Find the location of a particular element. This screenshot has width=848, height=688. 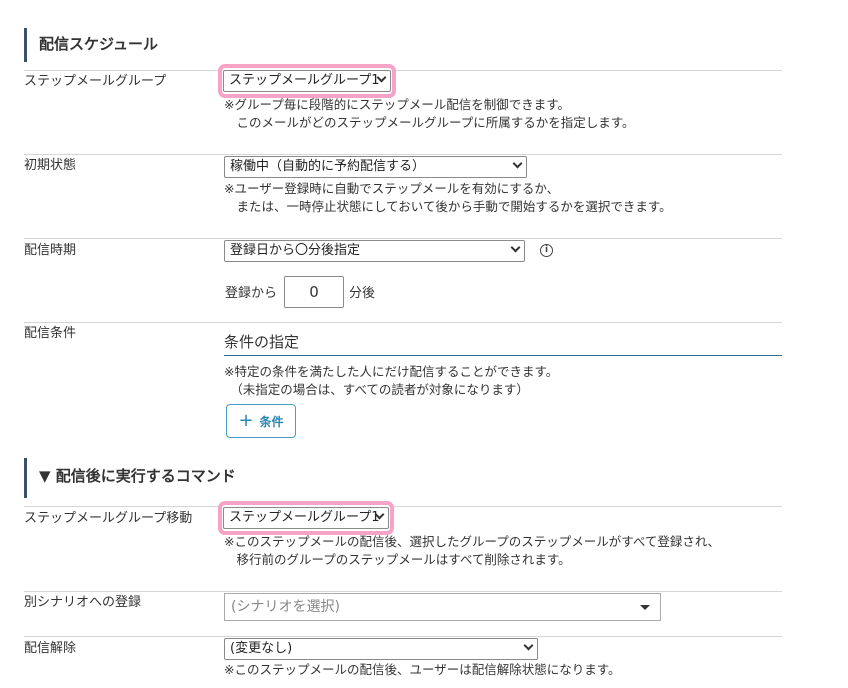

commands-heading: ▼ 配信後に実行するコマンド is located at coordinates (130, 478).